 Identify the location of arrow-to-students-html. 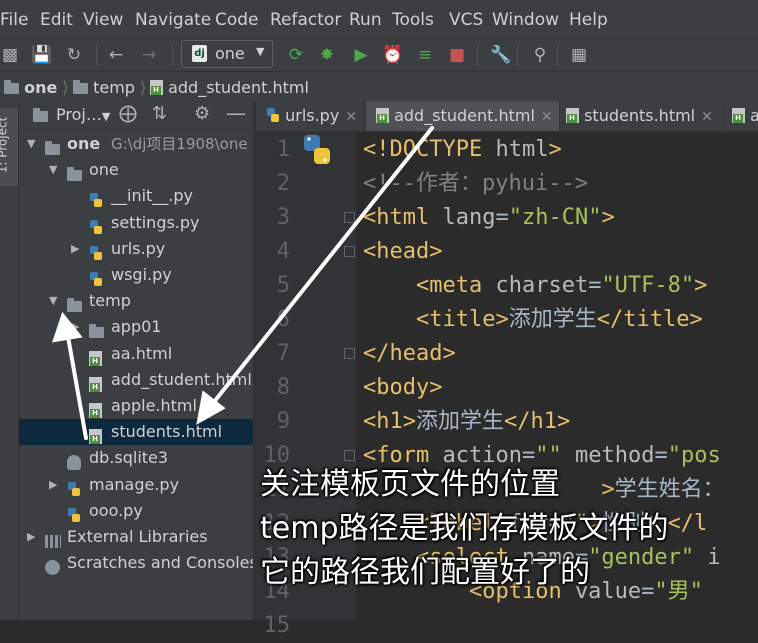
(321, 267).